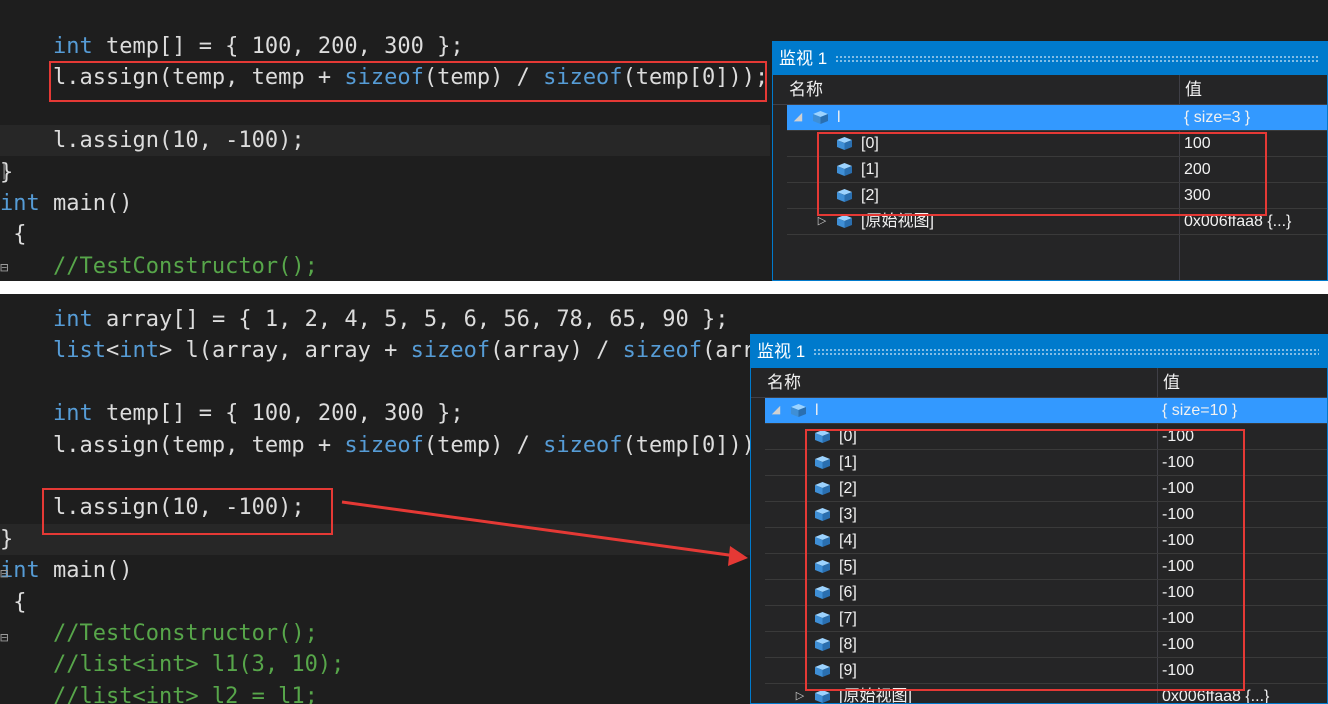 Image resolution: width=1328 pixels, height=704 pixels. I want to click on top-code-line: {, so click(385, 234).